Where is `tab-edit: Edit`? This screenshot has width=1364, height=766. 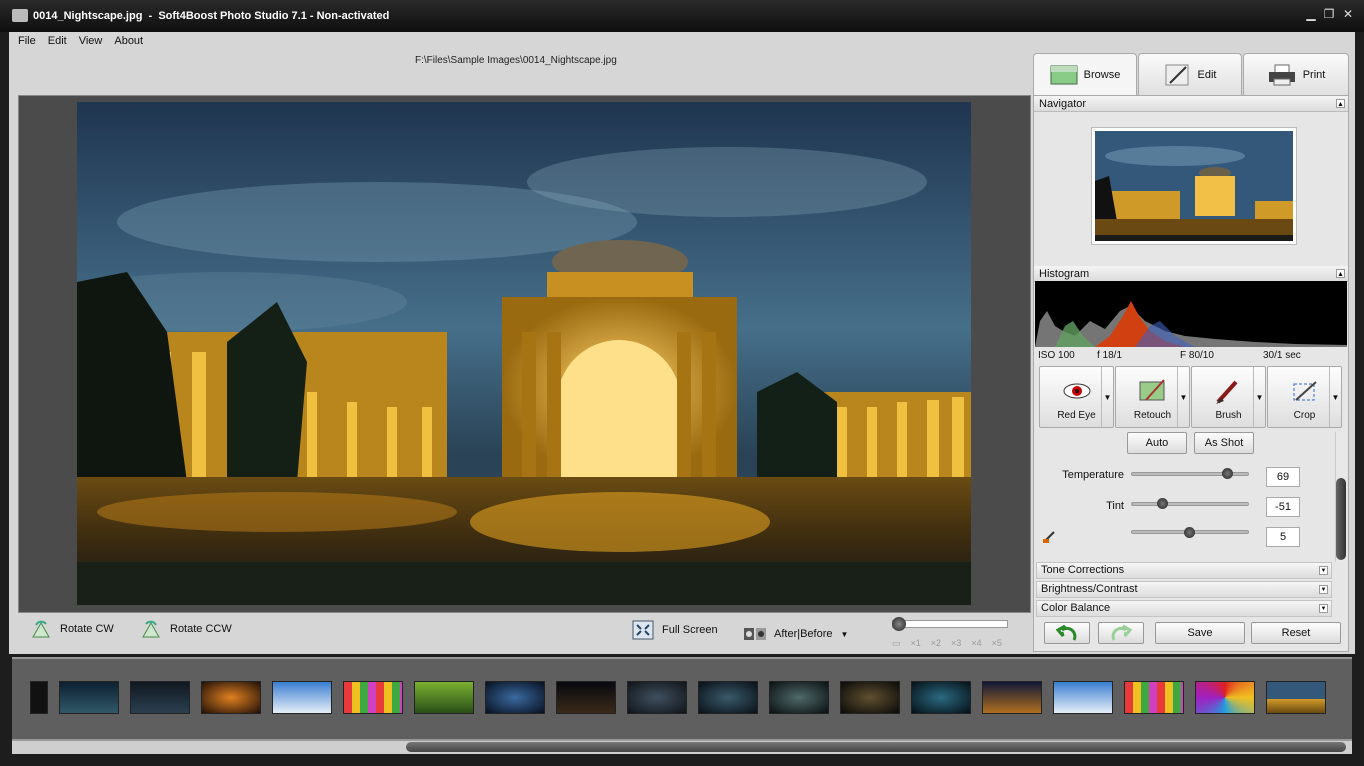 tab-edit: Edit is located at coordinates (1190, 74).